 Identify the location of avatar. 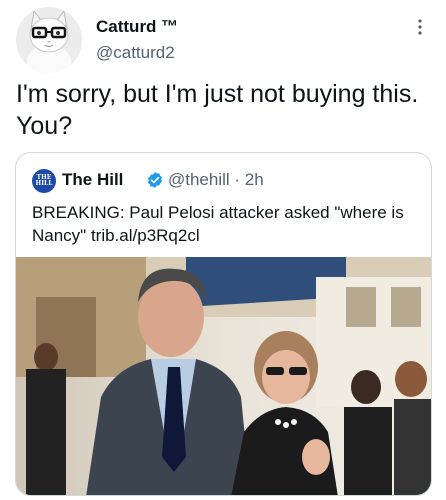
(49, 40).